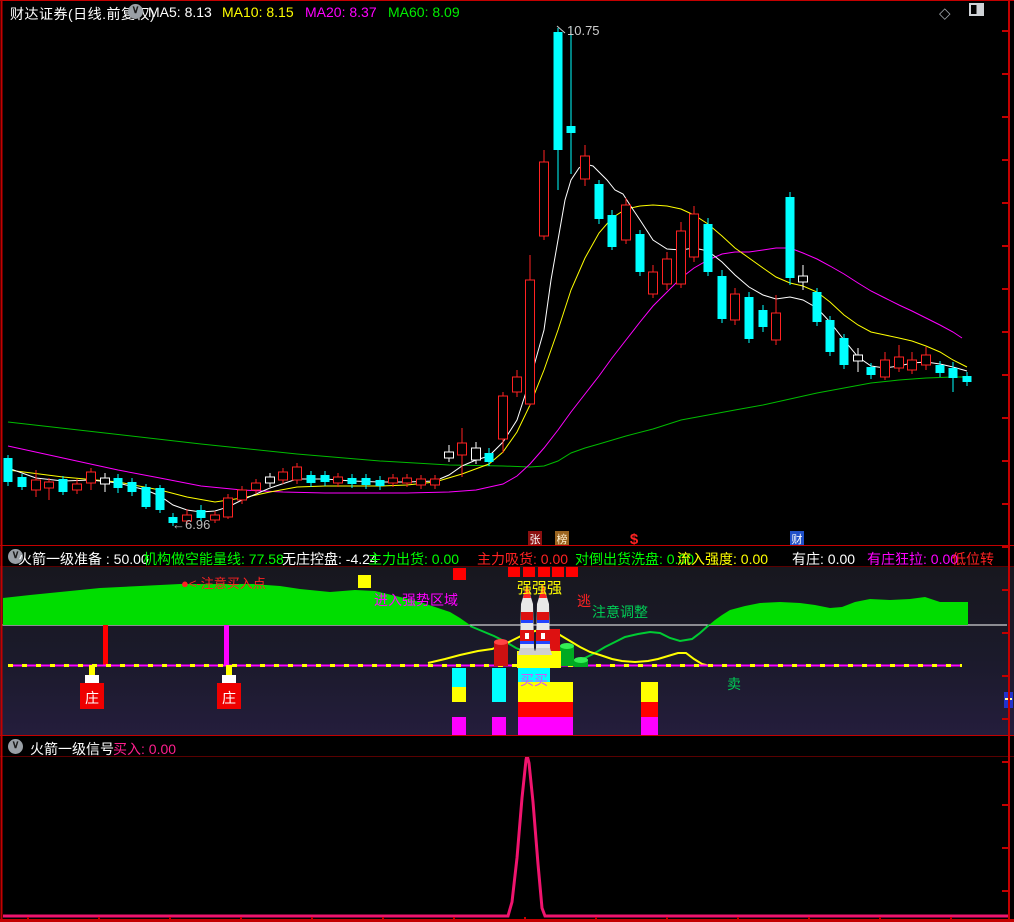 The image size is (1014, 922). I want to click on svg-text: 张, so click(535, 539).